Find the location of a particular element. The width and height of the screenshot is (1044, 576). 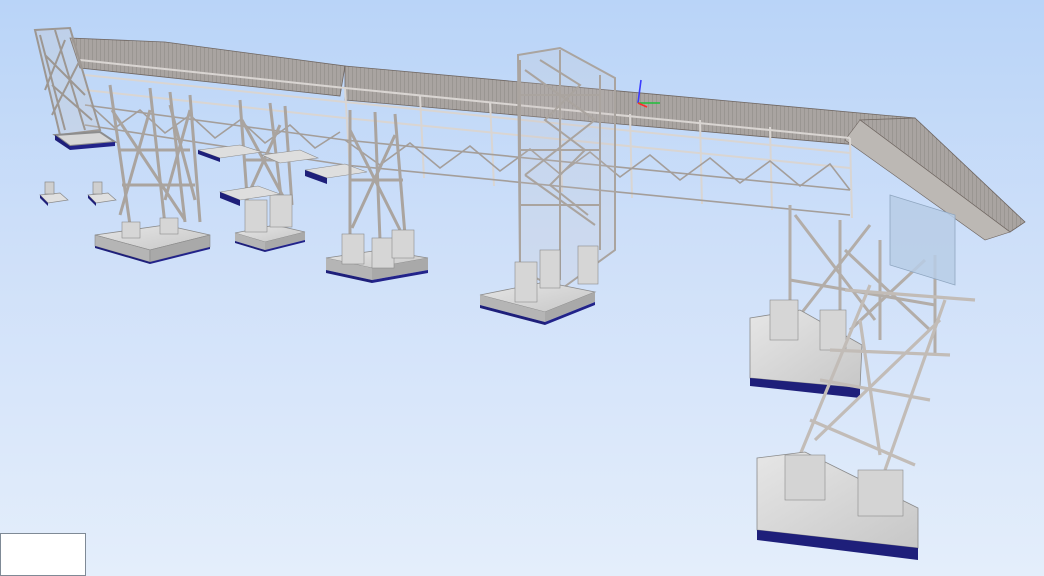

isolated-footings-left is located at coordinates (78, 193).